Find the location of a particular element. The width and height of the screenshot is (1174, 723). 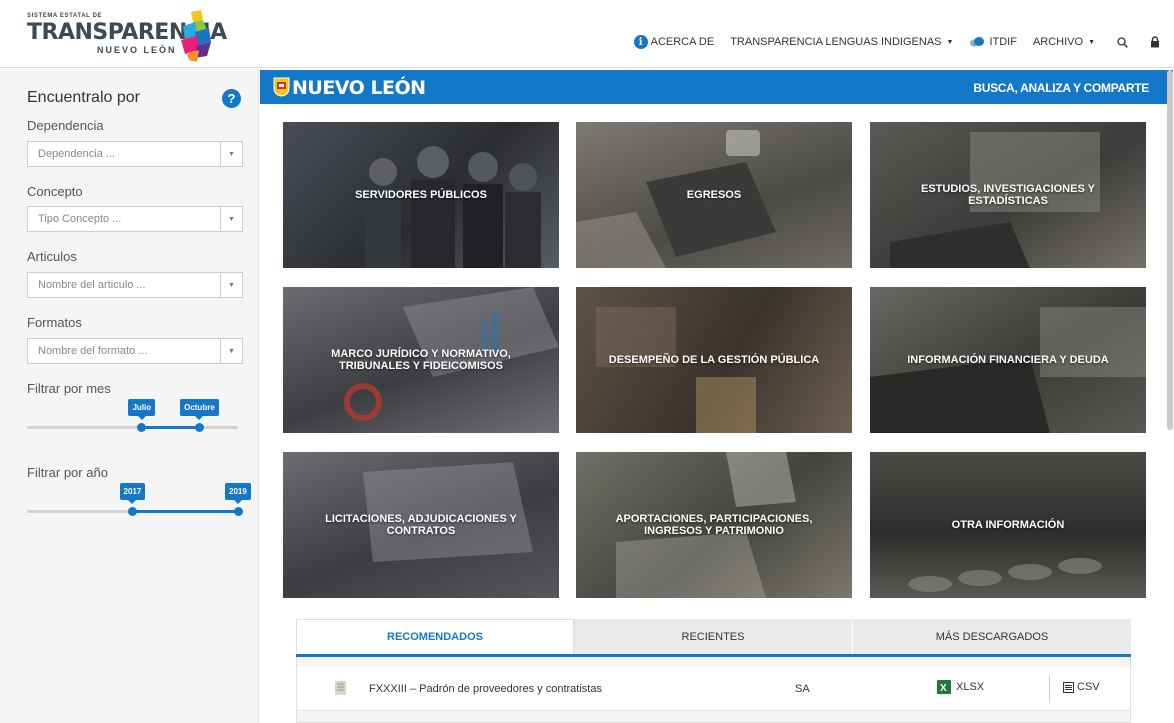

filter-label-articles: Articulos is located at coordinates (52, 256).